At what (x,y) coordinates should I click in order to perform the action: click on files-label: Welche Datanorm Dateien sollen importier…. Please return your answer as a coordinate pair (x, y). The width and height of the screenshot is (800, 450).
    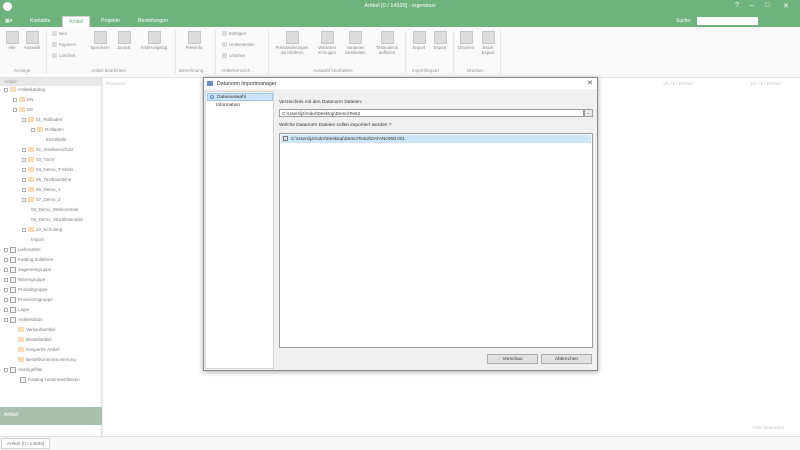
    Looking at the image, I should click on (335, 125).